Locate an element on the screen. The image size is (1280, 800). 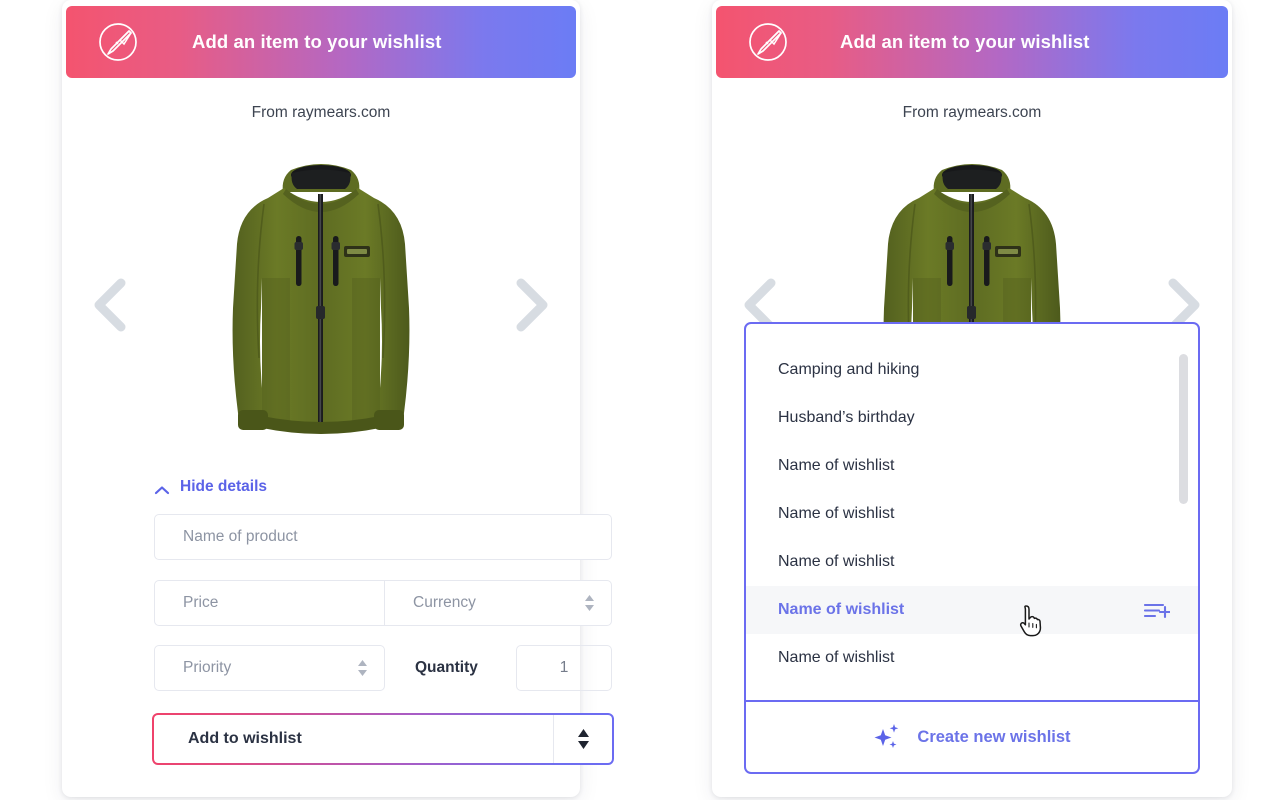
quantity-label: Quantity is located at coordinates (446, 667).